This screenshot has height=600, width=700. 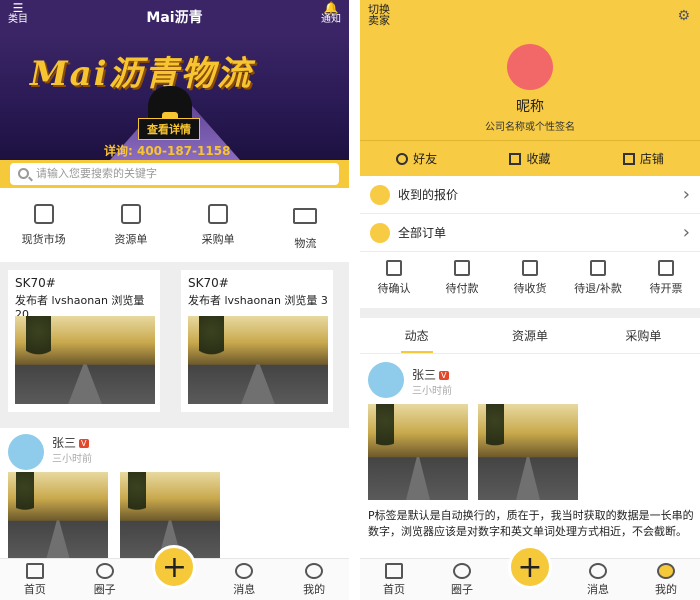 I want to click on category-label: 采购单, so click(x=218, y=239).